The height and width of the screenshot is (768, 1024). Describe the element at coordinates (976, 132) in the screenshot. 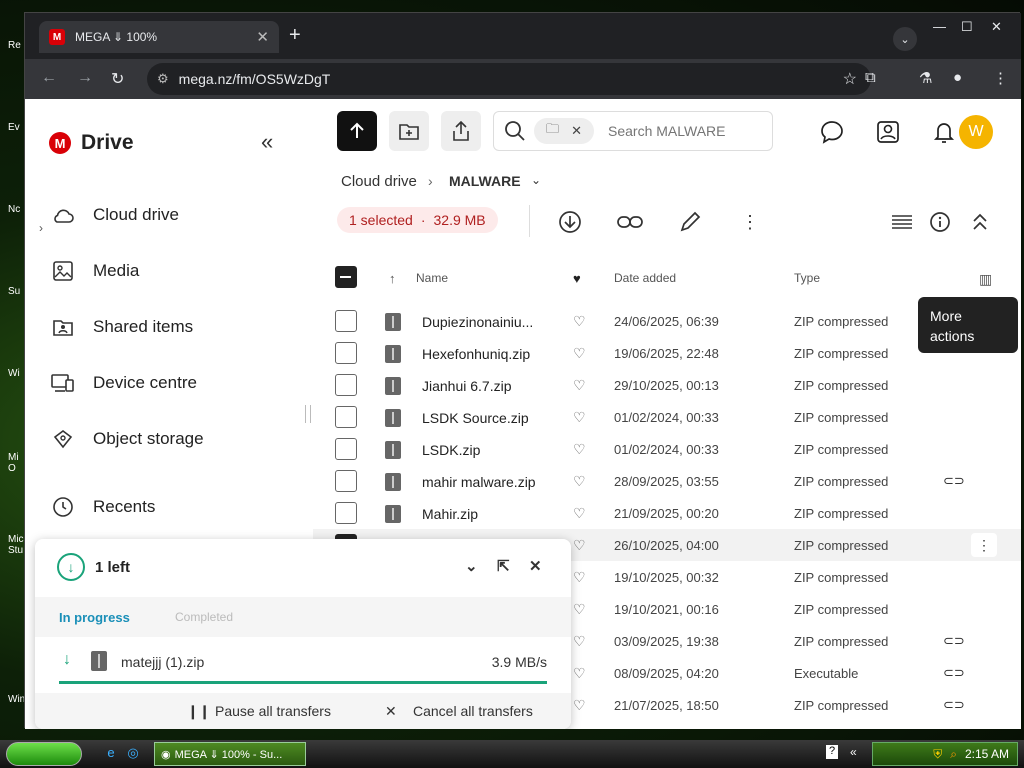

I see `avatar: W` at that location.